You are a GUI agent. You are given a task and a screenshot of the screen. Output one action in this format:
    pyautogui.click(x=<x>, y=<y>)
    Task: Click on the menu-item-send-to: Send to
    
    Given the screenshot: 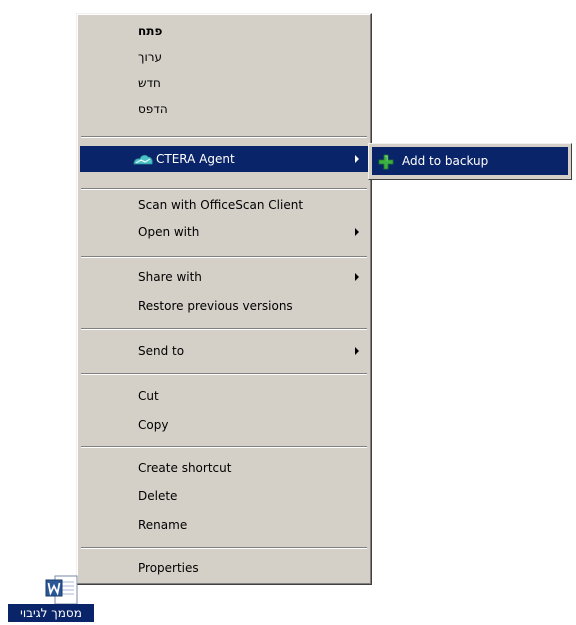 What is the action you would take?
    pyautogui.click(x=224, y=351)
    